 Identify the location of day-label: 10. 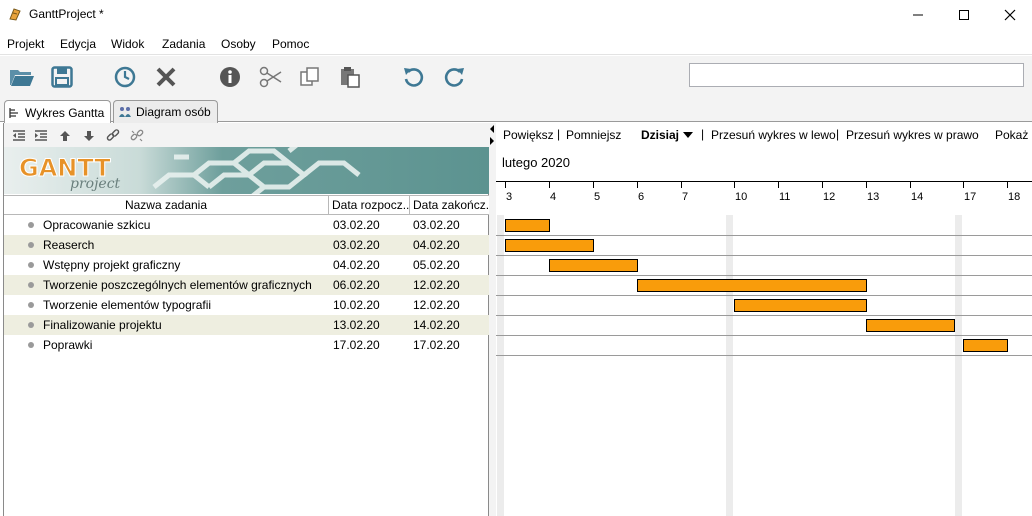
(741, 197).